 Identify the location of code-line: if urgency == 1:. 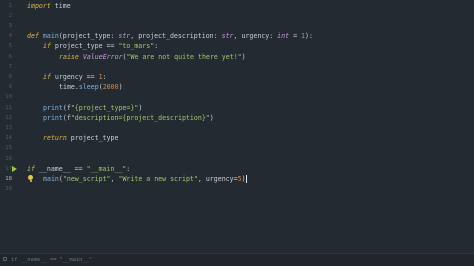
(75, 77).